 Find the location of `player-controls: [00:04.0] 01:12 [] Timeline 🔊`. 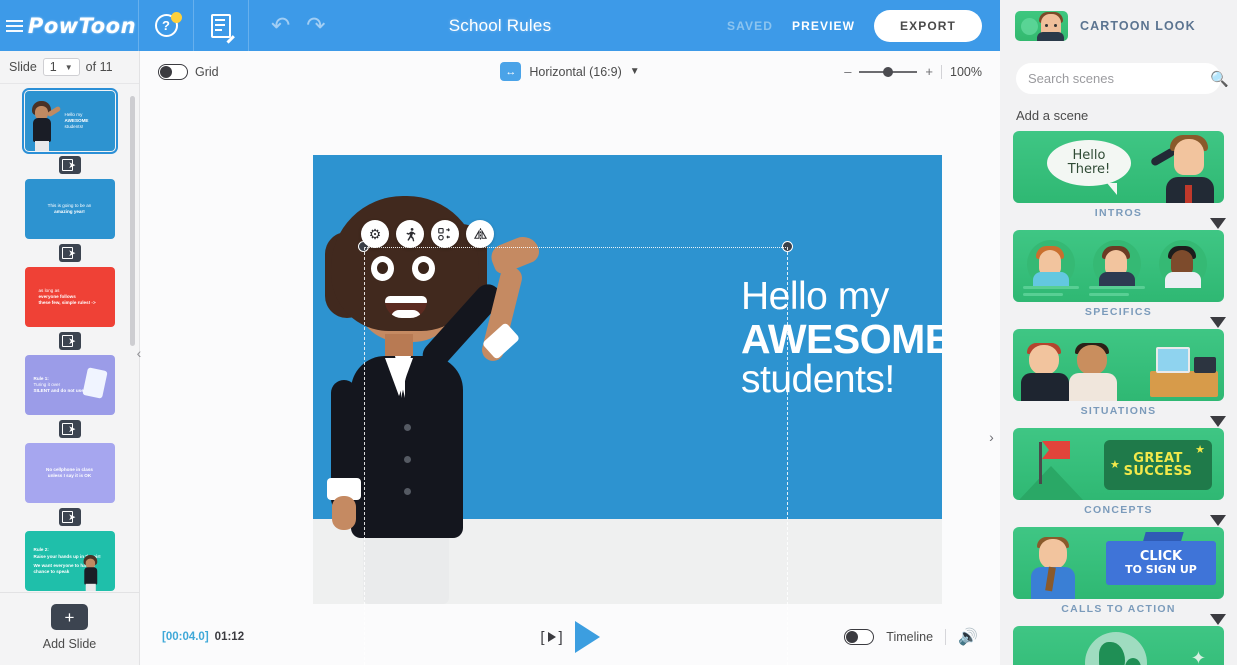

player-controls: [00:04.0] 01:12 [] Timeline 🔊 is located at coordinates (570, 637).